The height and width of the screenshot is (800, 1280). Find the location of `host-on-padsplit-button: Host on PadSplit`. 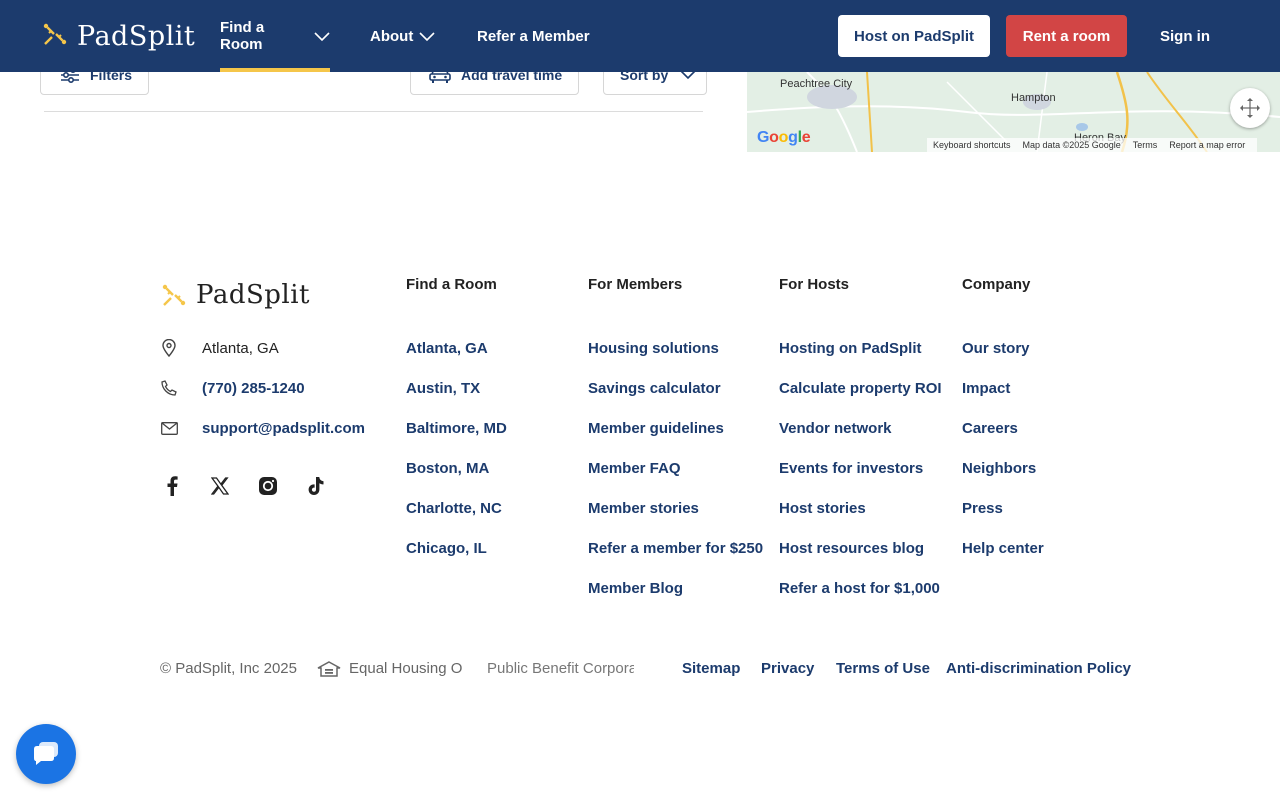

host-on-padsplit-button: Host on PadSplit is located at coordinates (914, 36).